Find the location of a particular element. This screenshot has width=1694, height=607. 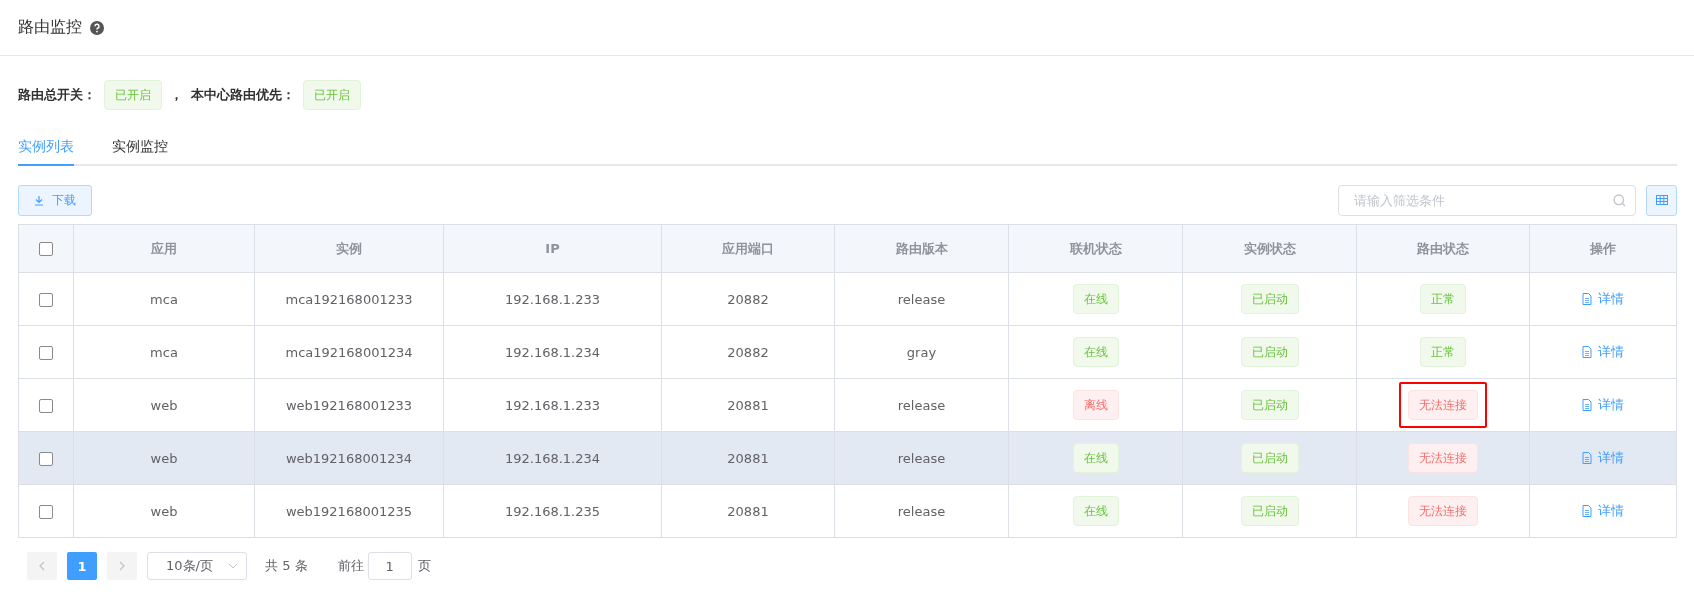

table-row: web web192168001235 192.168.1.235 20881 release 在线 已启动 无法连接 详情 is located at coordinates (847, 511).